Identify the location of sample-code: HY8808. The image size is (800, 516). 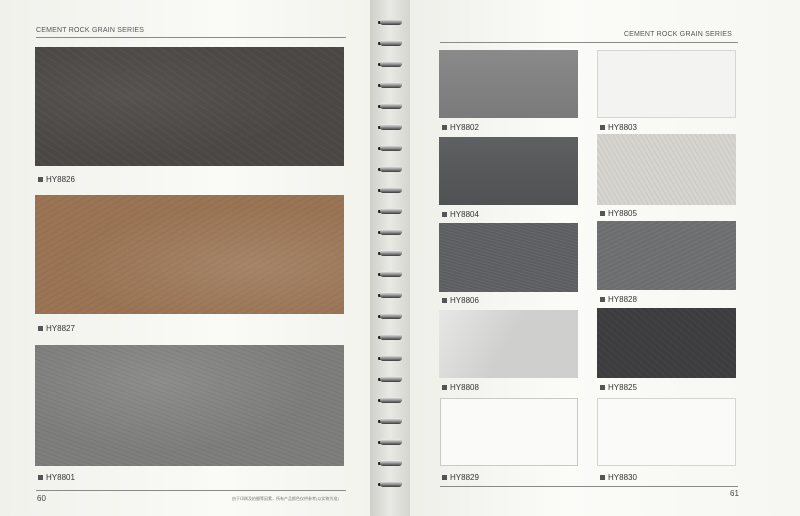
(464, 387).